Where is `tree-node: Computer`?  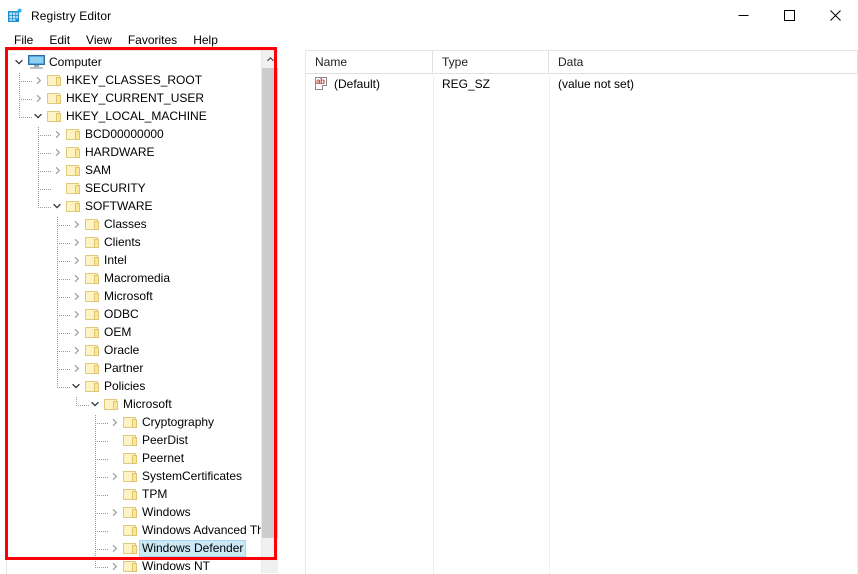 tree-node: Computer is located at coordinates (142, 62).